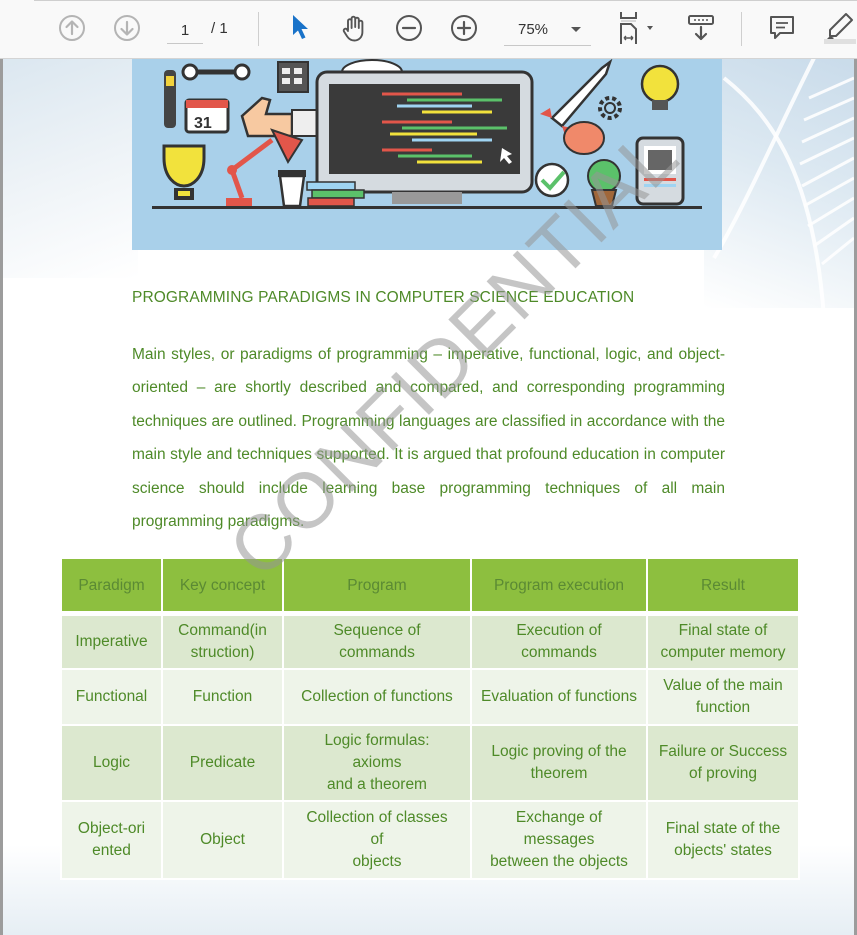 The image size is (857, 935). I want to click on zoom-in-button, so click(464, 28).